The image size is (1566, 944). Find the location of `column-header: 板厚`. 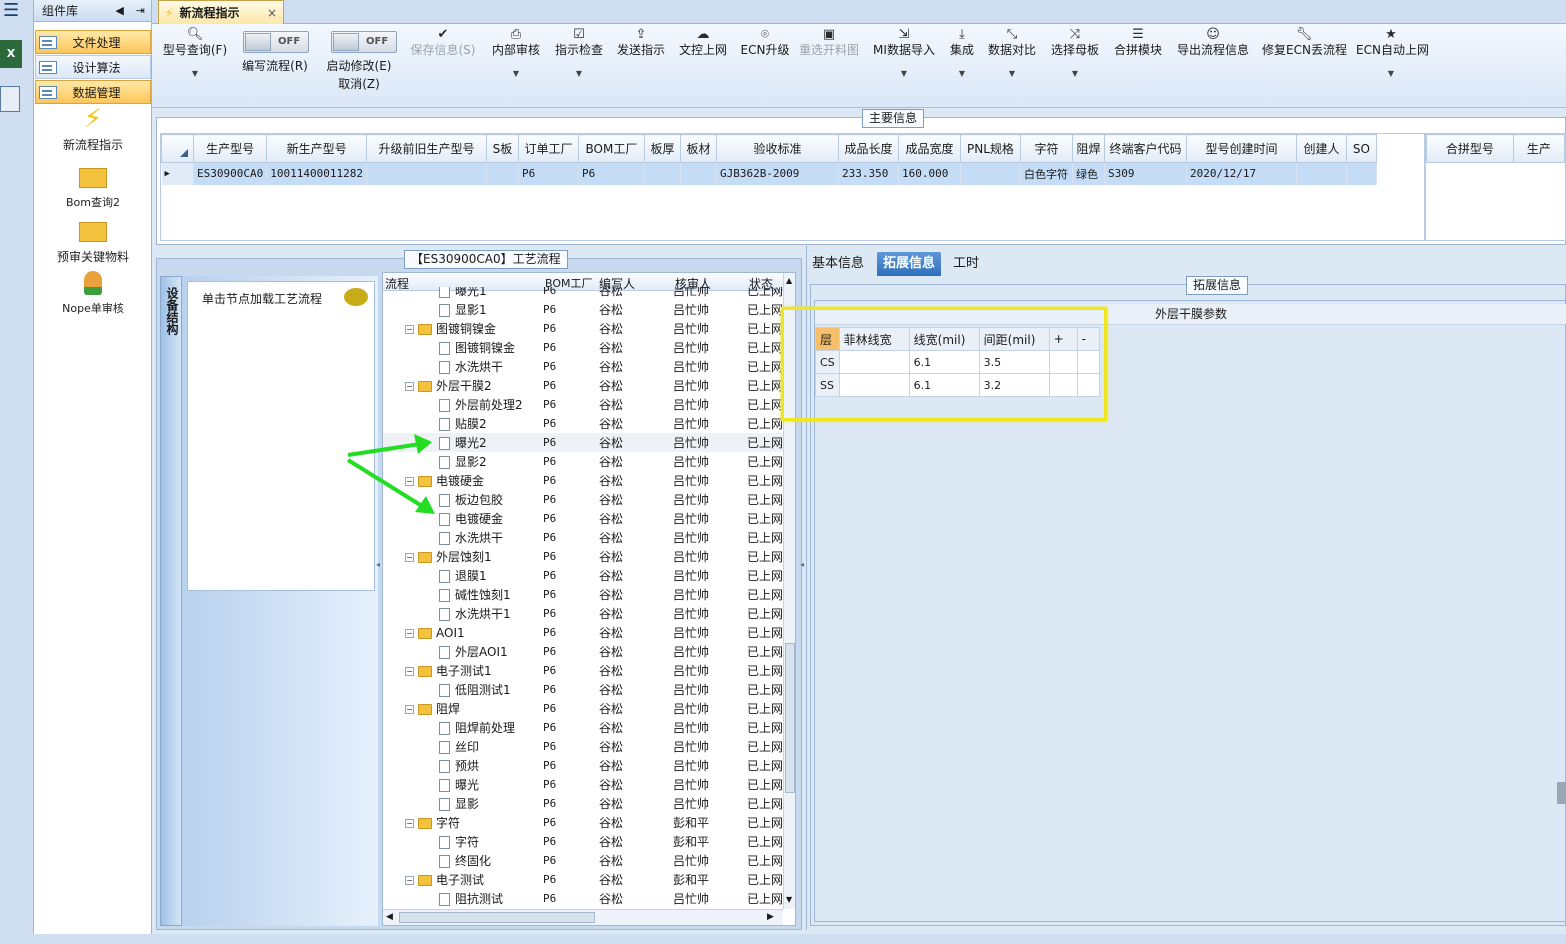

column-header: 板厚 is located at coordinates (662, 148).